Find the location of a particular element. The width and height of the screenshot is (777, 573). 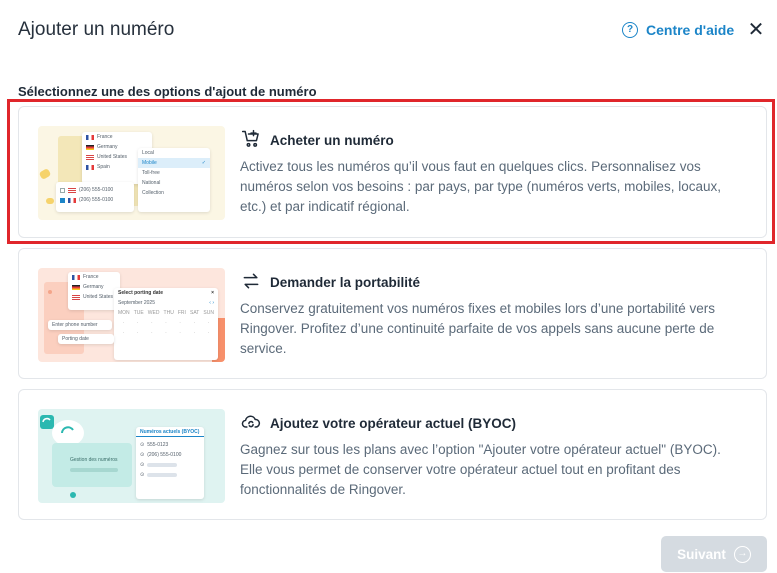

close-button: ✕ is located at coordinates (756, 30).